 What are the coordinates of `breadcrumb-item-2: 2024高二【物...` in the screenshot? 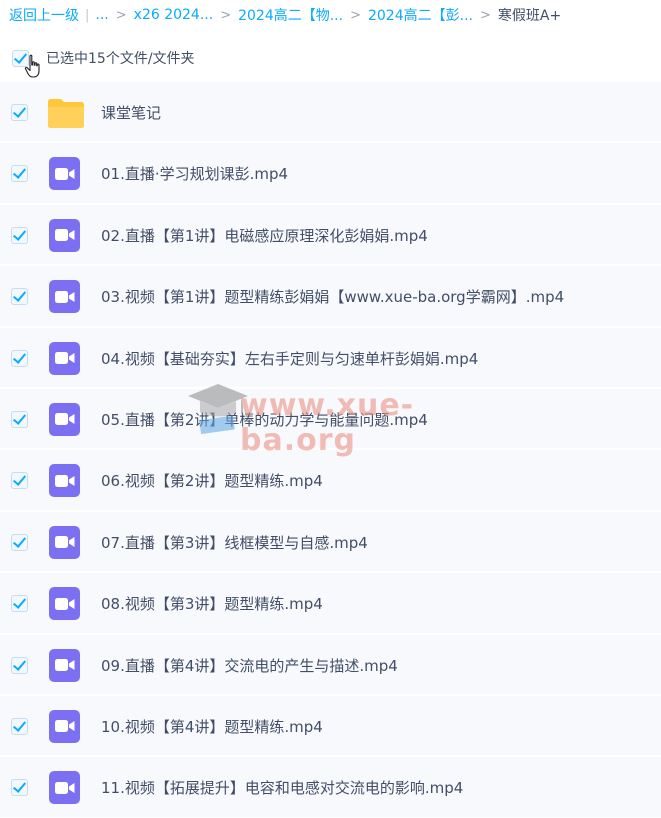 It's located at (290, 15).